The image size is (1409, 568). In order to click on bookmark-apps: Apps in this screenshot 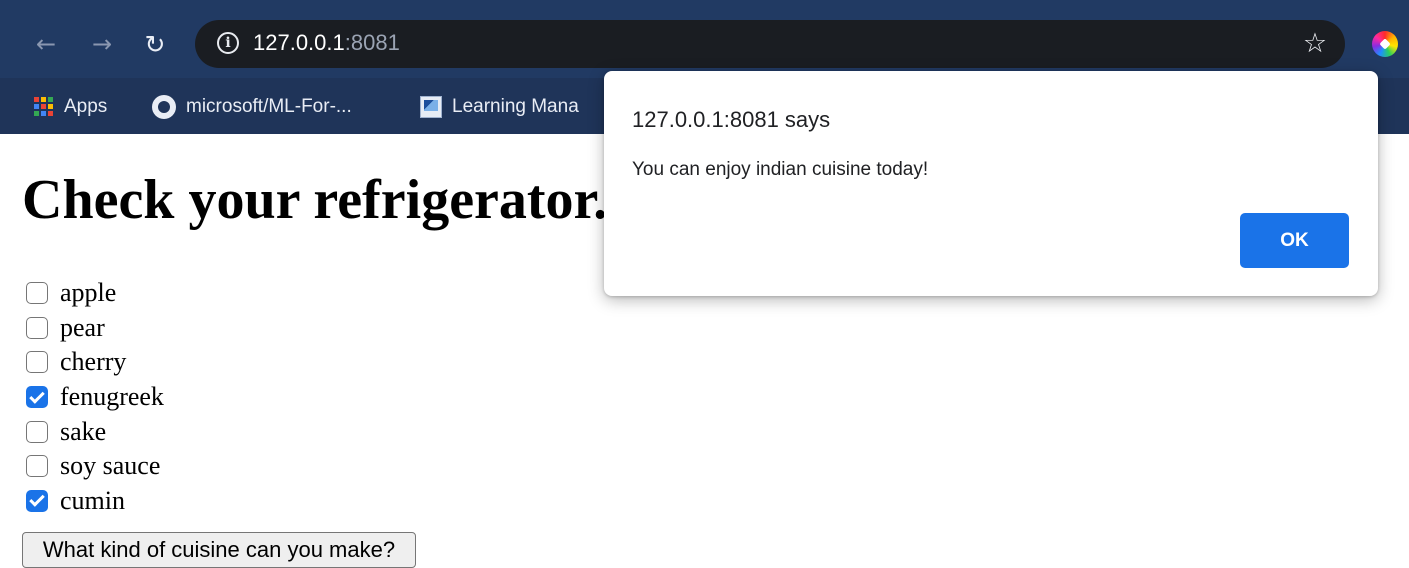, I will do `click(70, 107)`.